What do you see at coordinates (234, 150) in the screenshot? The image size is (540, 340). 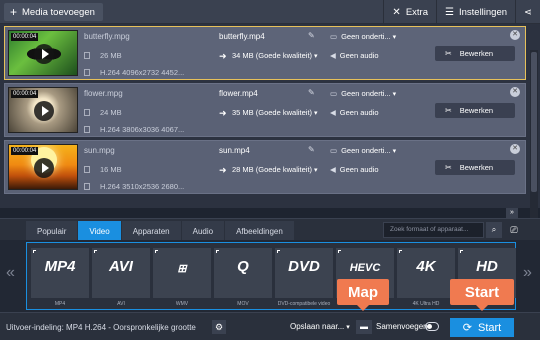 I see `output-filename: sun.mp4` at bounding box center [234, 150].